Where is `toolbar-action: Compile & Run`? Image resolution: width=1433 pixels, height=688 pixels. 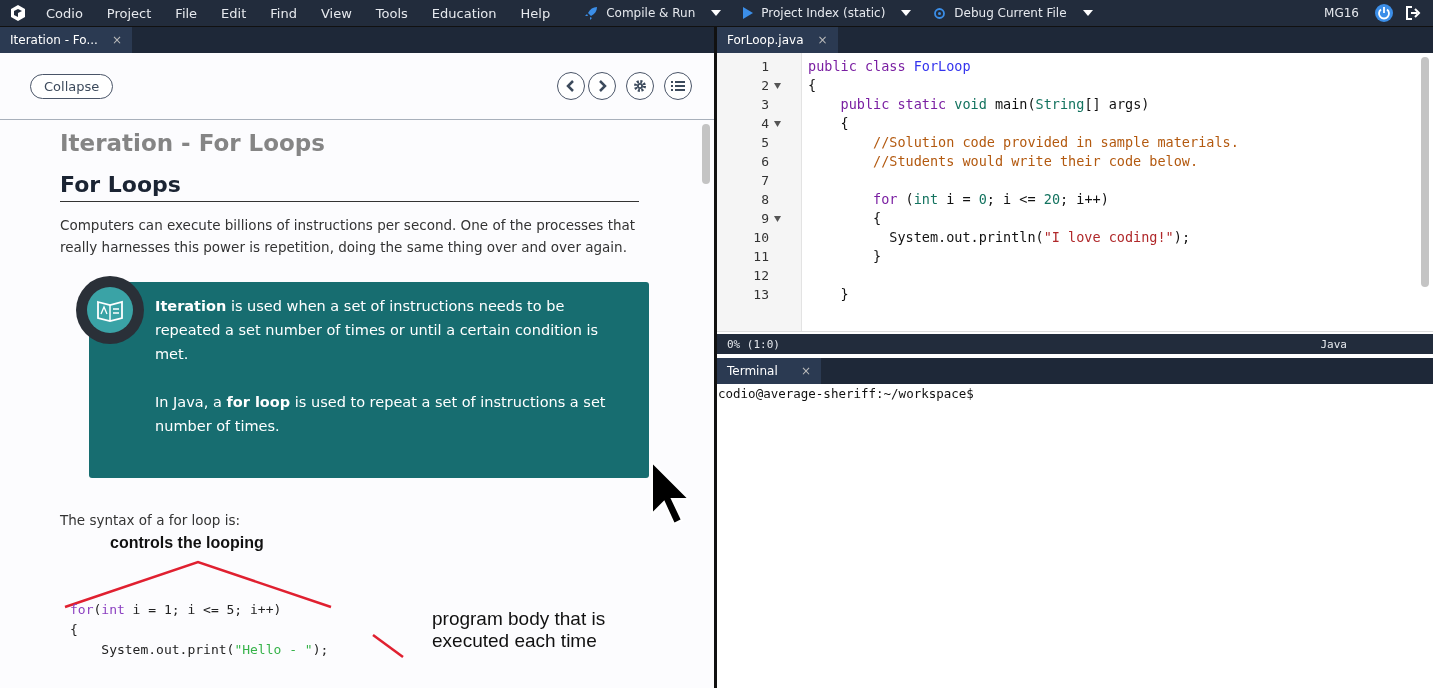
toolbar-action: Compile & Run is located at coordinates (651, 13).